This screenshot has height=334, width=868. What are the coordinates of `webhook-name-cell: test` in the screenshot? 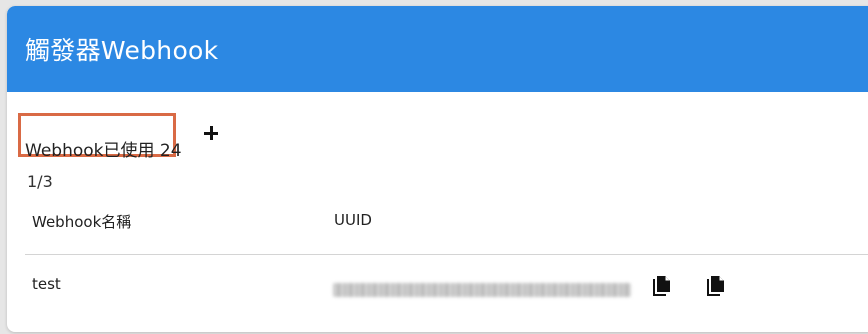 It's located at (46, 284).